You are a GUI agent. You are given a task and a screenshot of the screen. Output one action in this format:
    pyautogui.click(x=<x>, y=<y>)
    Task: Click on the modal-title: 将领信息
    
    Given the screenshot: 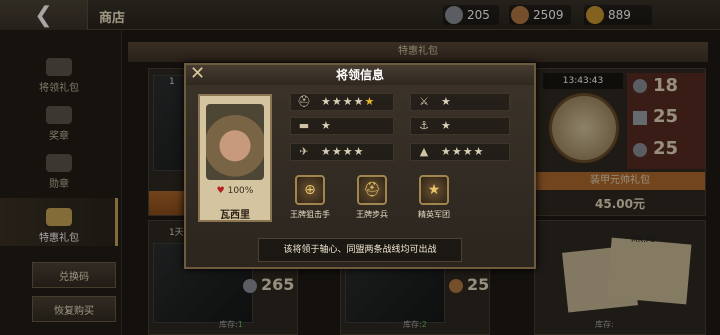 What is the action you would take?
    pyautogui.click(x=360, y=75)
    